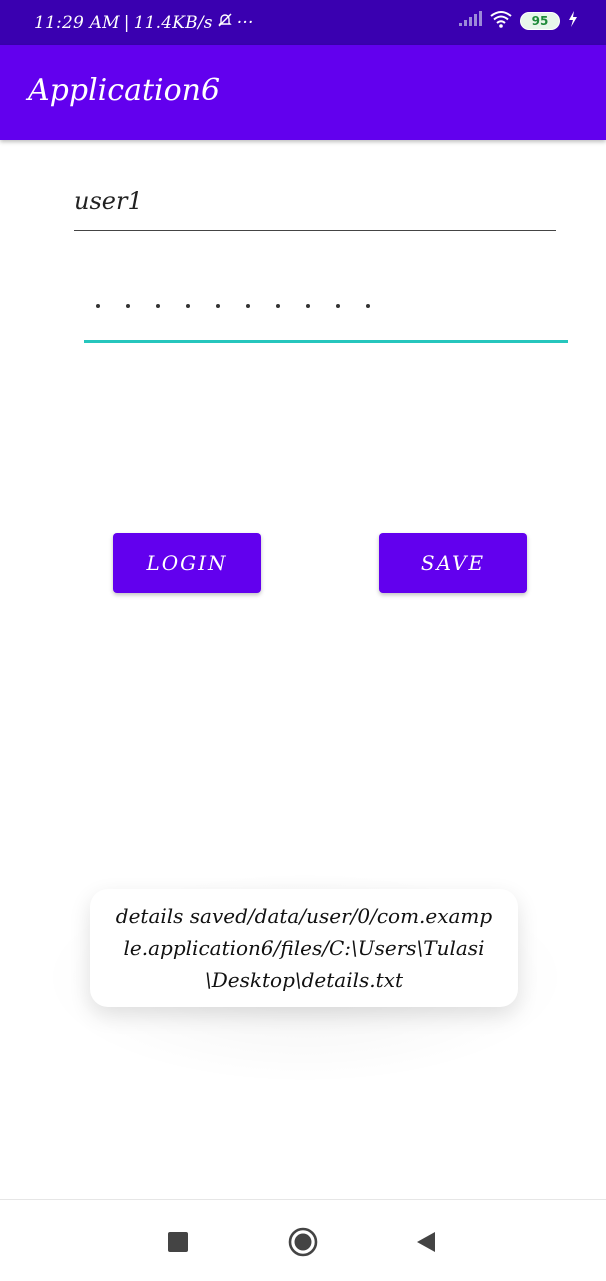  I want to click on status-time: 11:29 AM, so click(77, 22).